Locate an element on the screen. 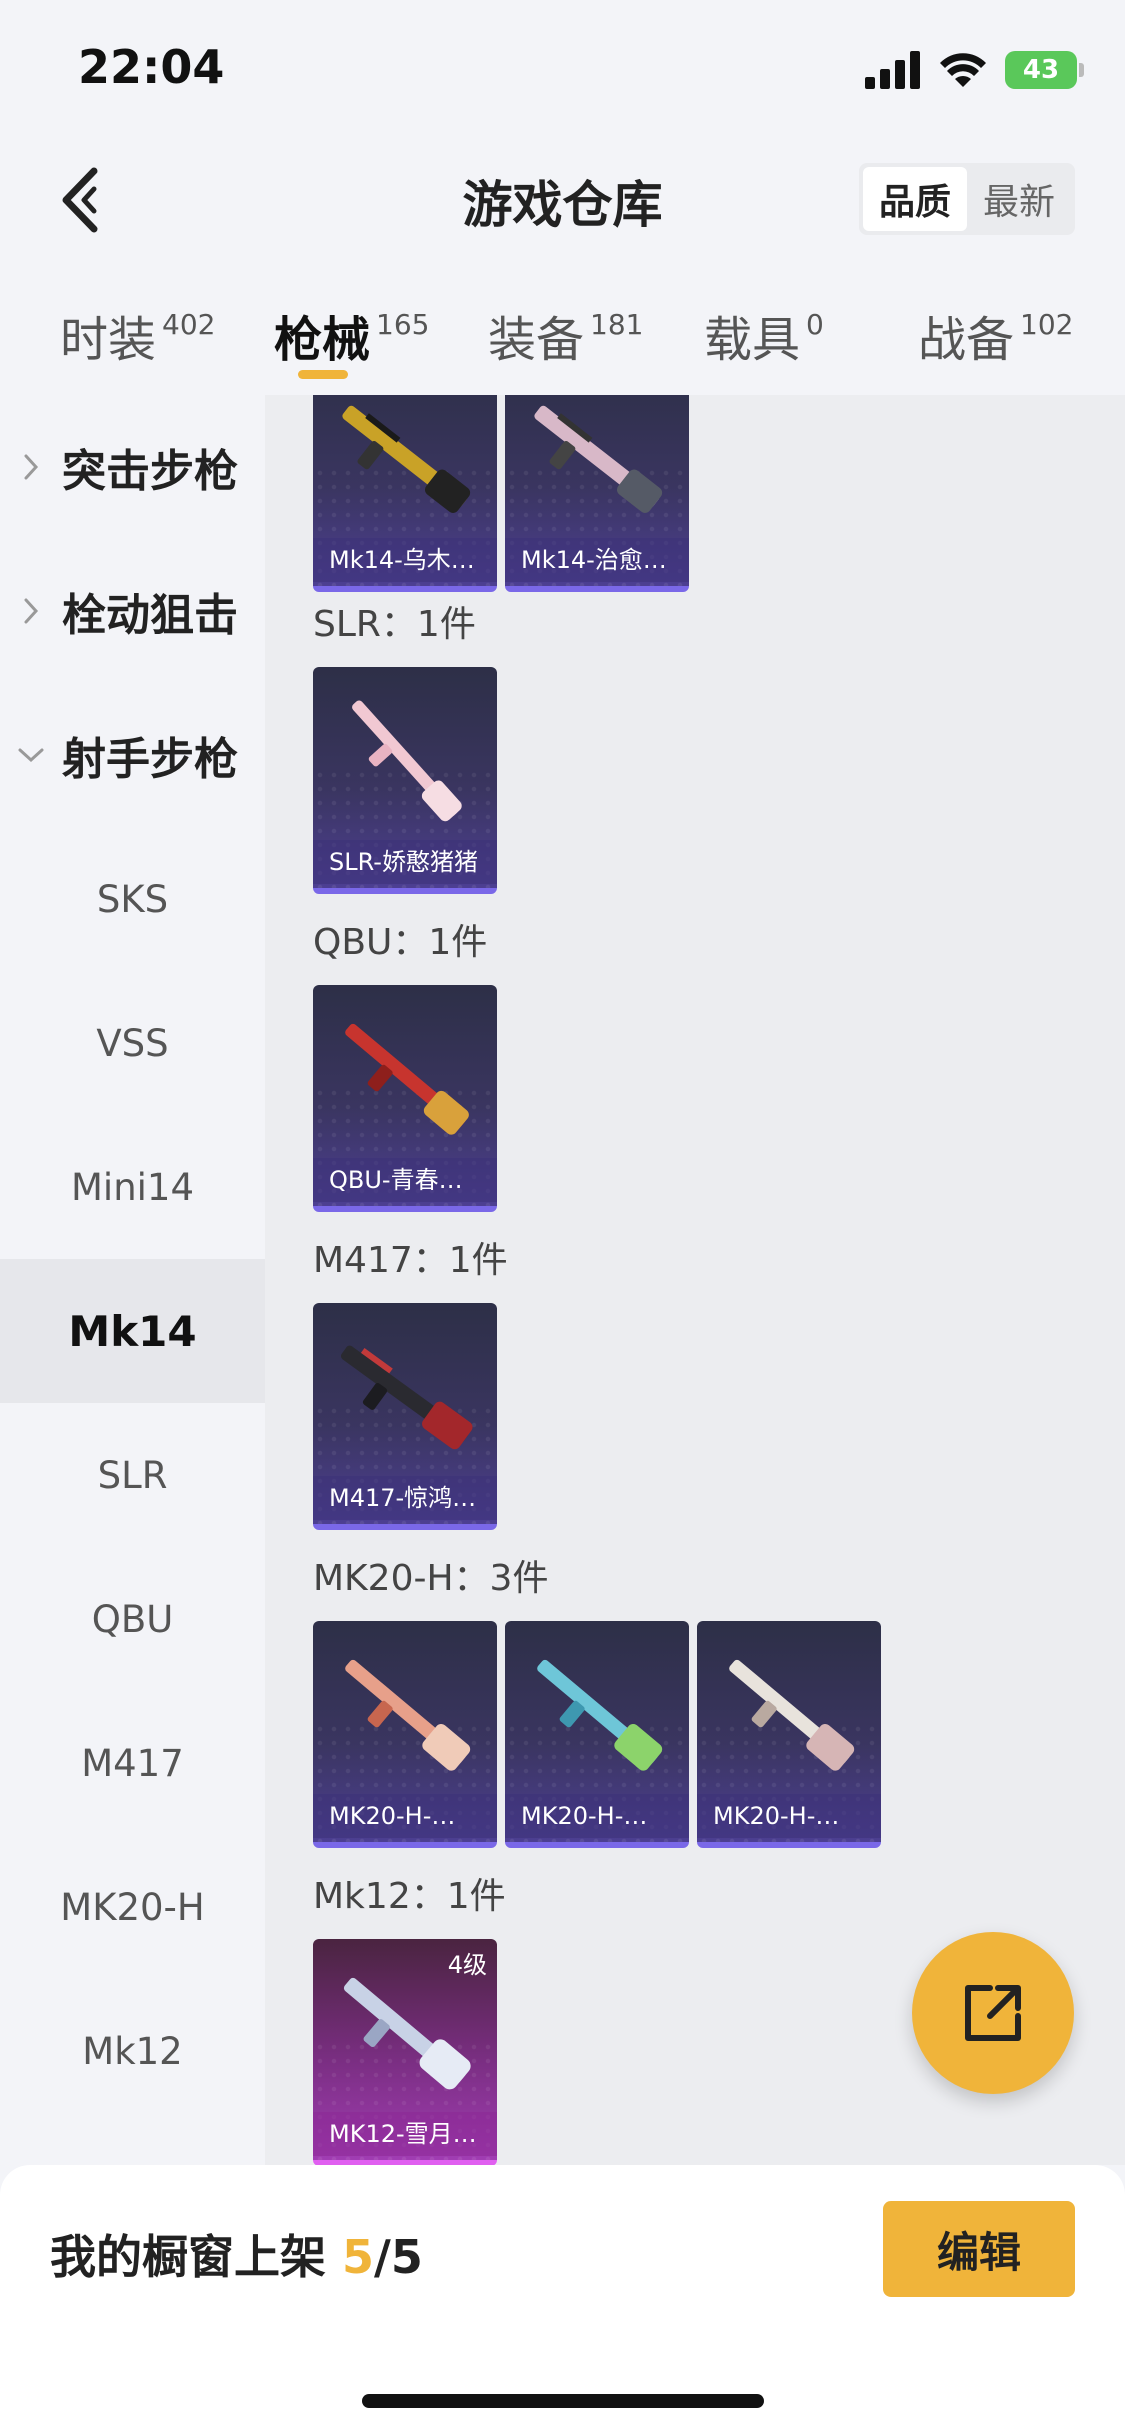 The width and height of the screenshot is (1125, 2436). tab-guns: 枪械 165 is located at coordinates (351, 335).